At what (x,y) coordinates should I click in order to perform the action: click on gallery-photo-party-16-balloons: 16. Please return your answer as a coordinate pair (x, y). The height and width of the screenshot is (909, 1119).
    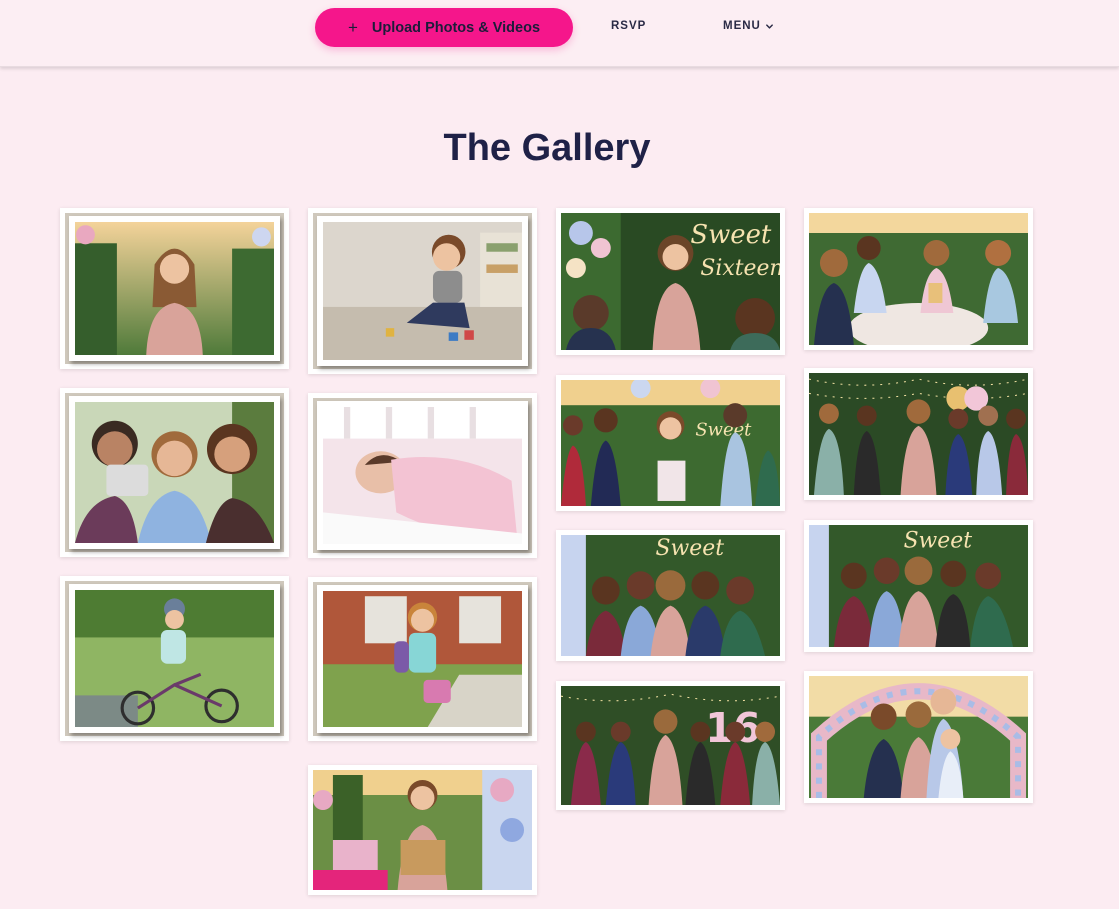
    Looking at the image, I should click on (670, 745).